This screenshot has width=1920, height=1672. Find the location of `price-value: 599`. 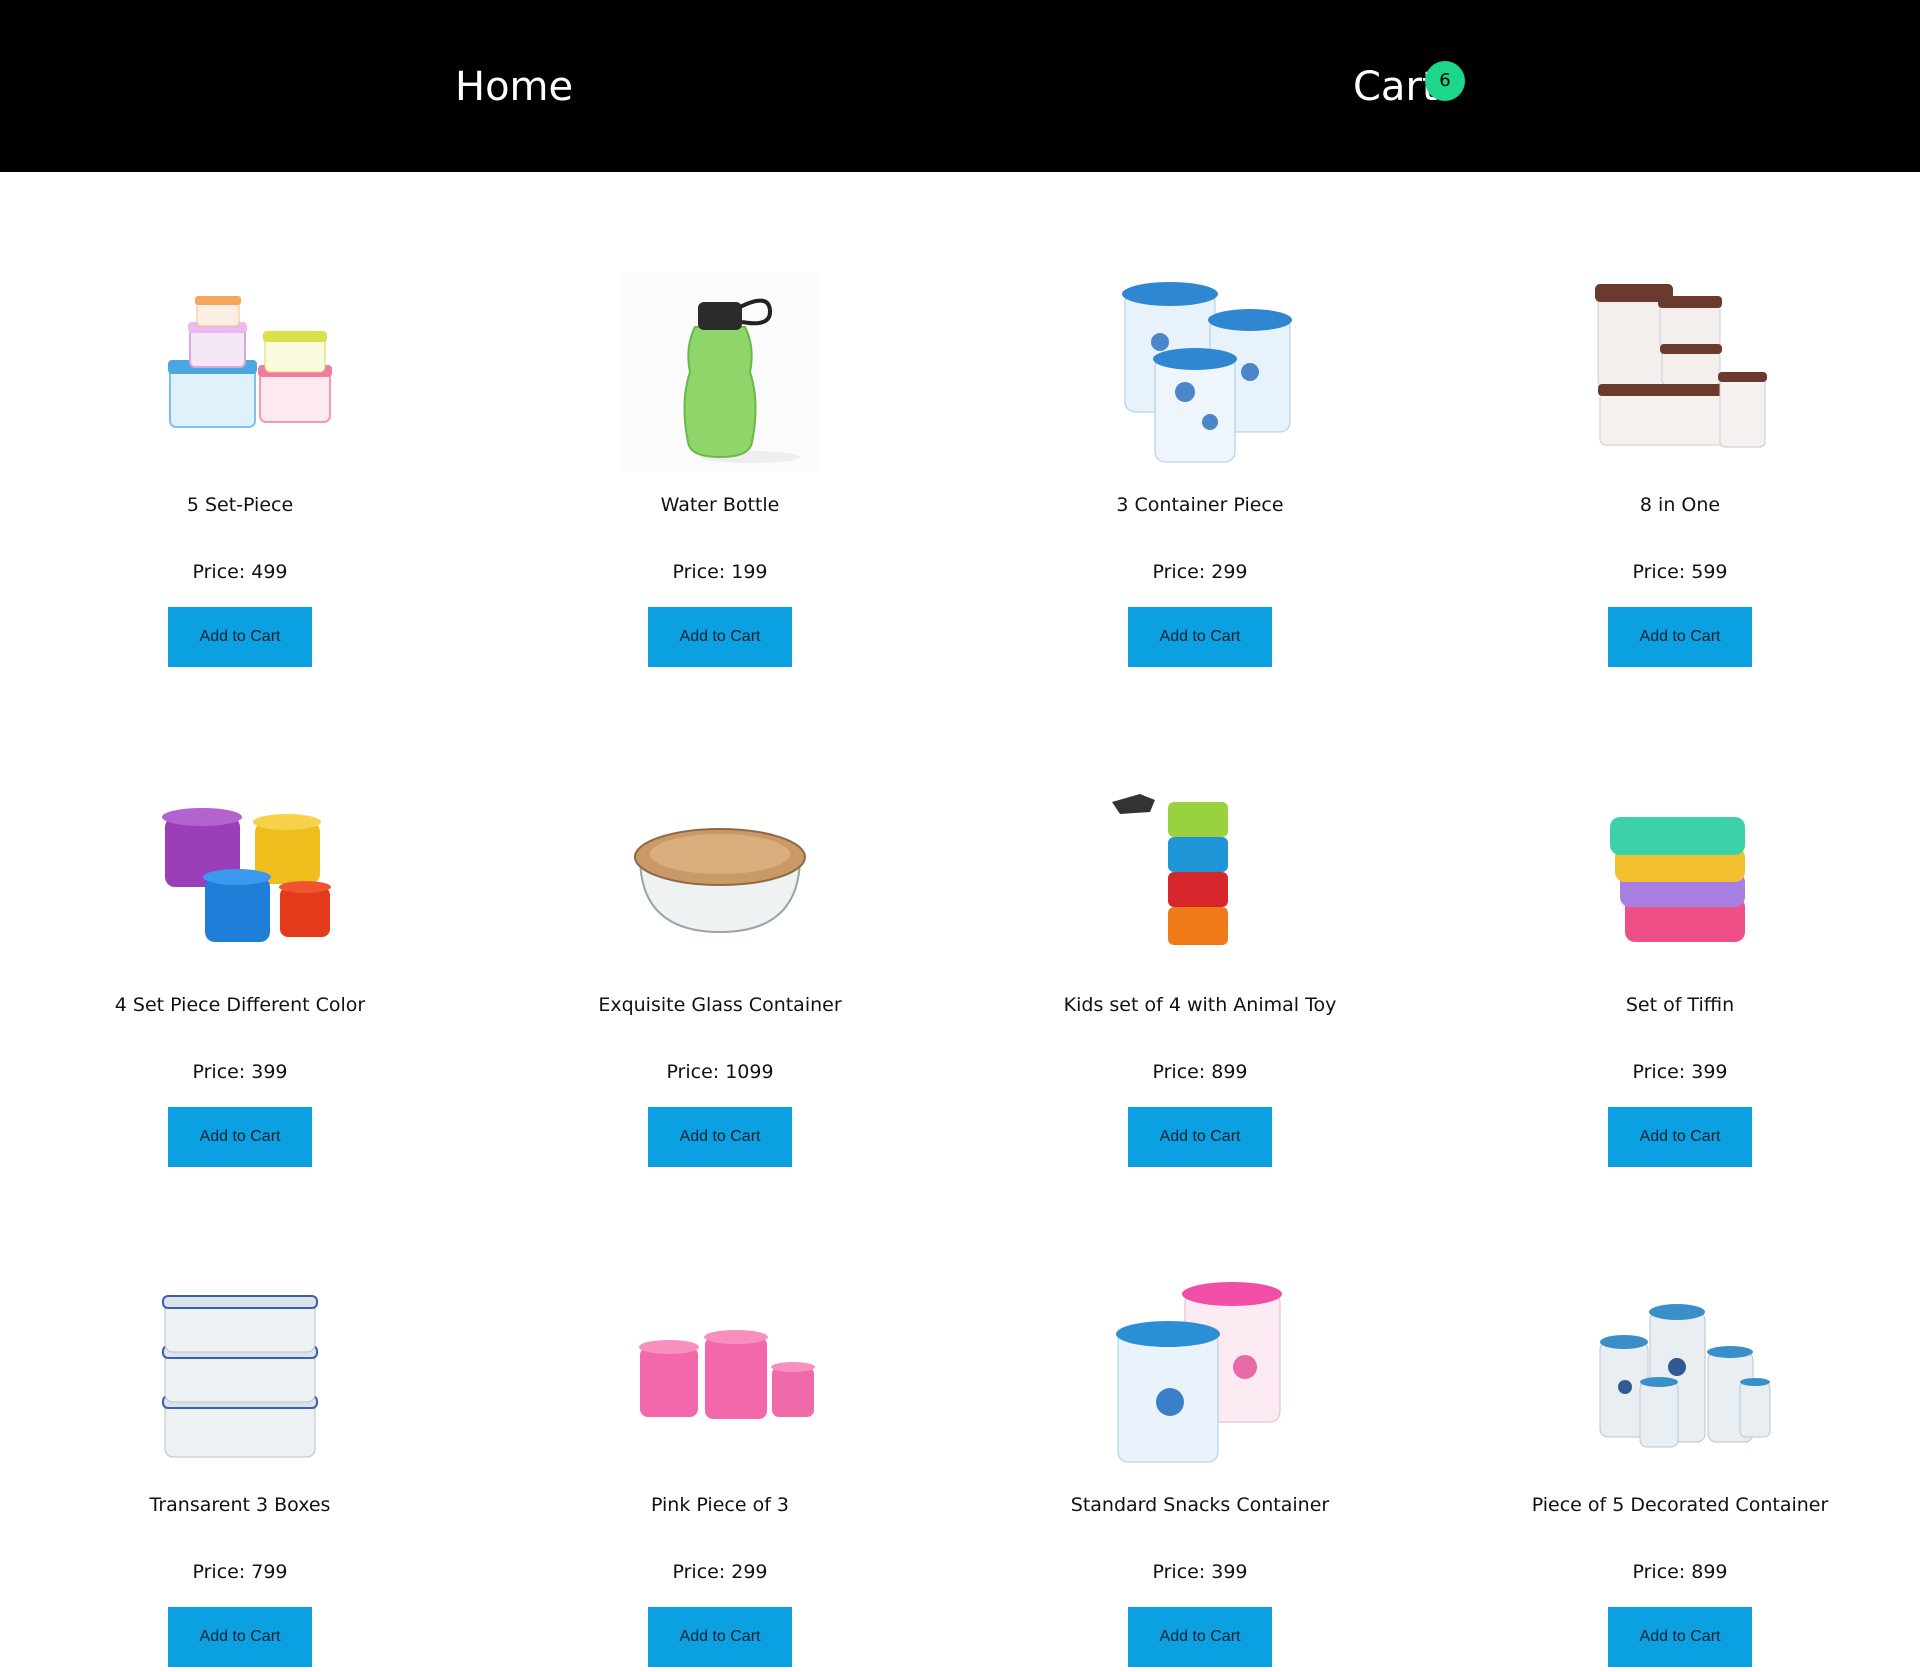

price-value: 599 is located at coordinates (1709, 572).